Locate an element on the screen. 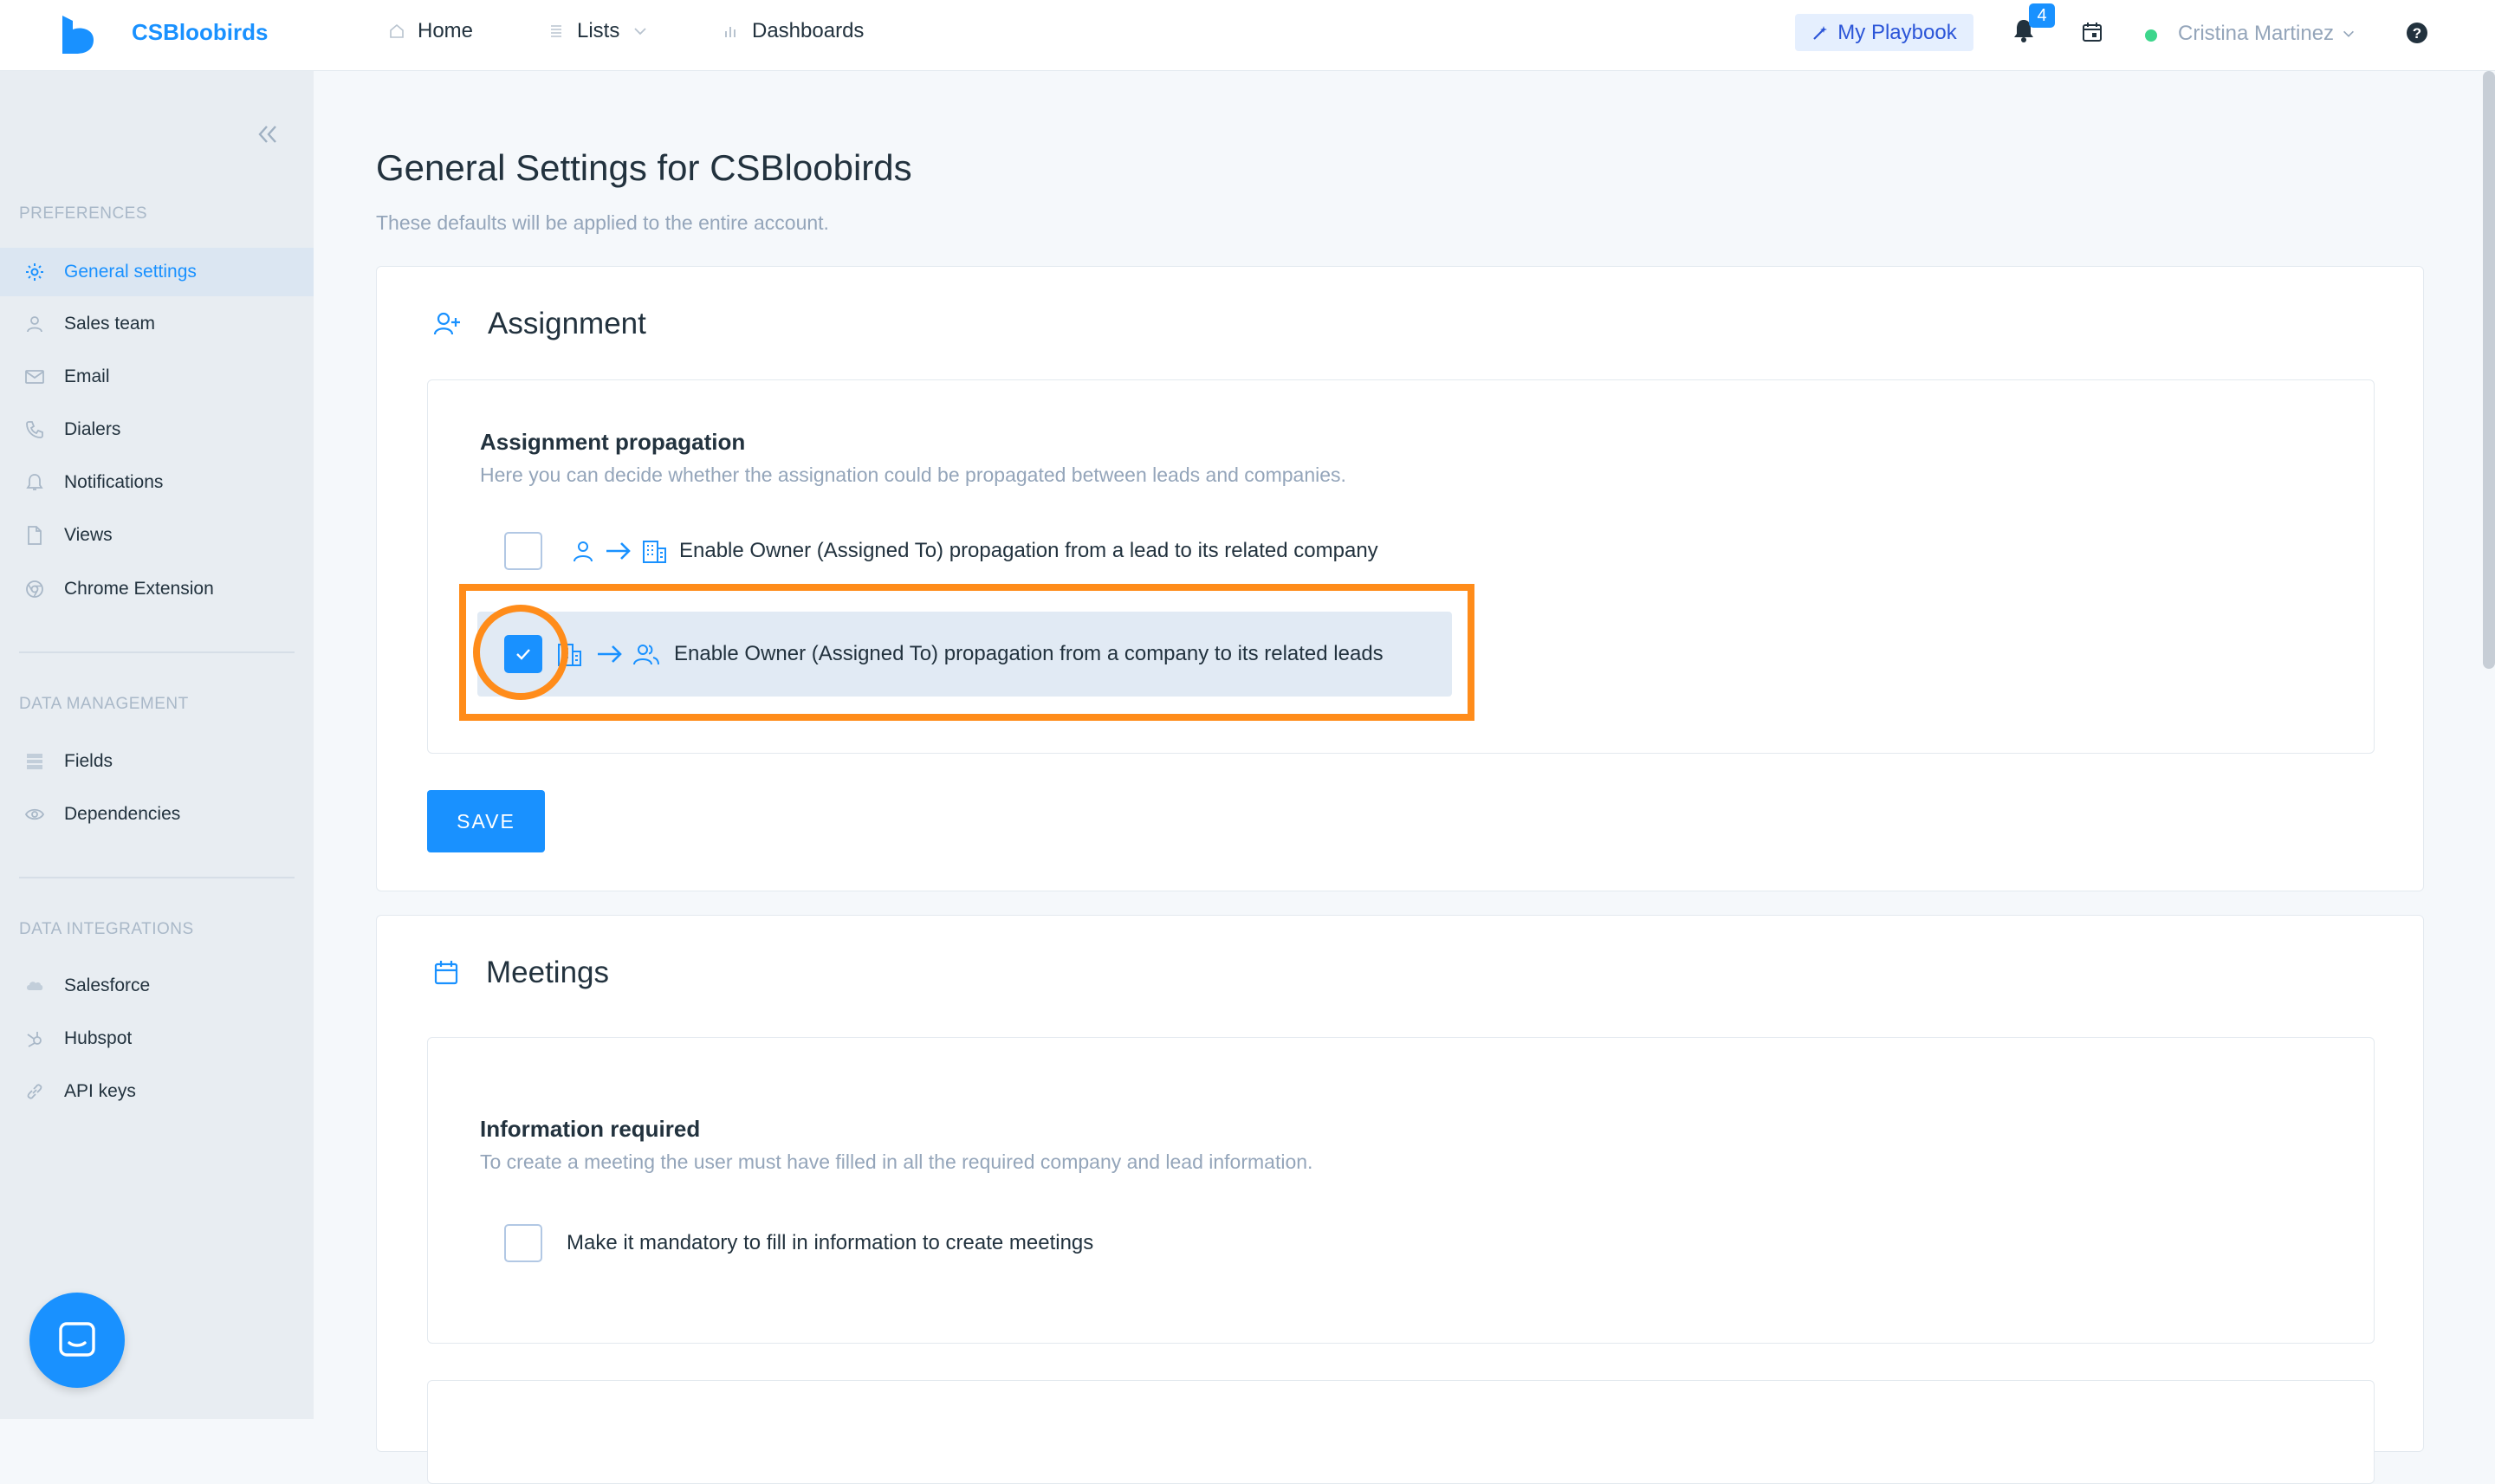 This screenshot has height=1484, width=2495. sidebar-item-label: Dependencies is located at coordinates (122, 814).